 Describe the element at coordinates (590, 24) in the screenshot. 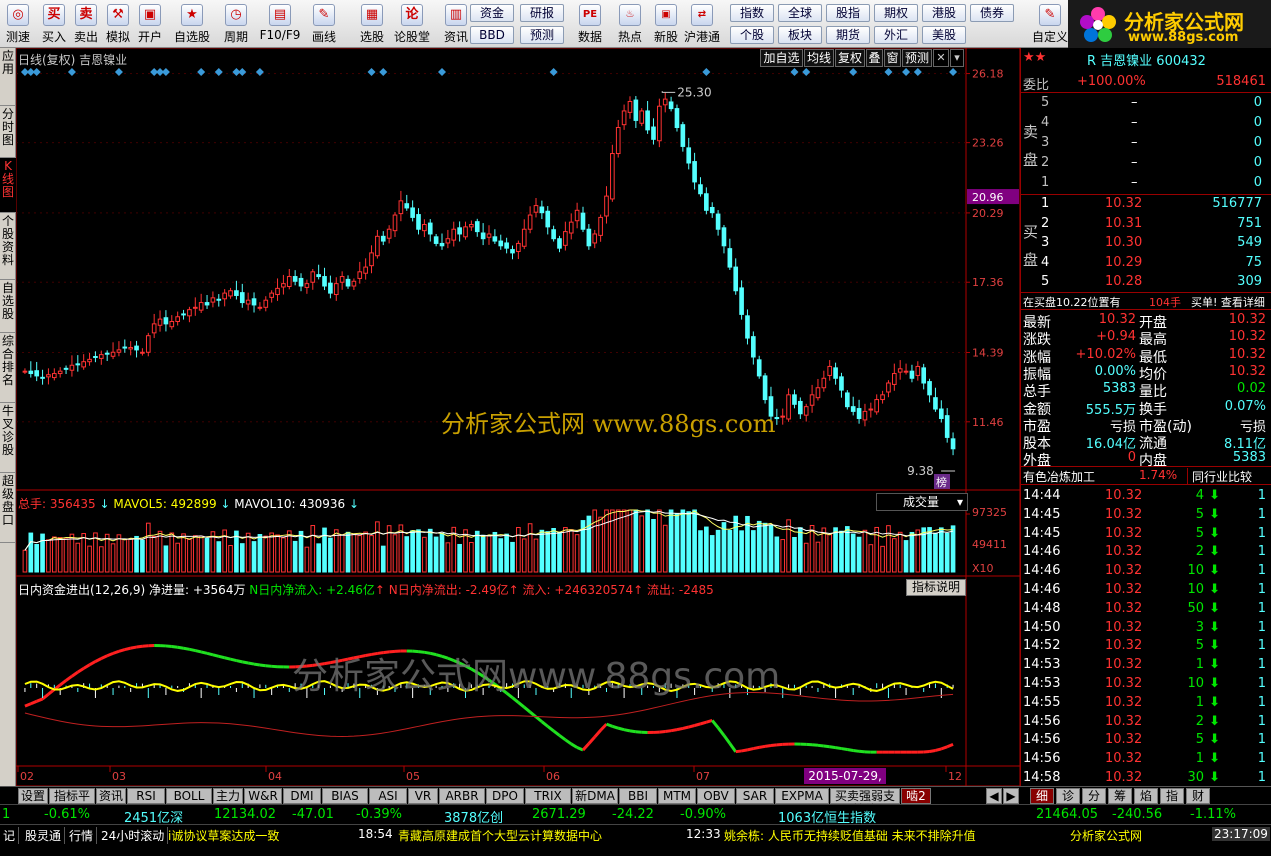

I see `toolbar-data-button: PE 数据` at that location.